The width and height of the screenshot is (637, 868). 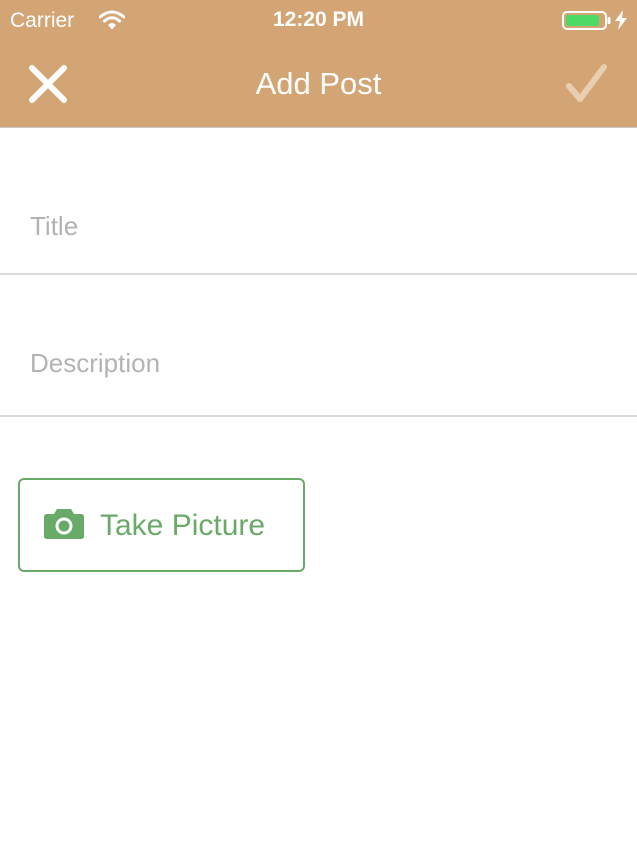 What do you see at coordinates (183, 525) in the screenshot?
I see `take-picture-label: Take Picture` at bounding box center [183, 525].